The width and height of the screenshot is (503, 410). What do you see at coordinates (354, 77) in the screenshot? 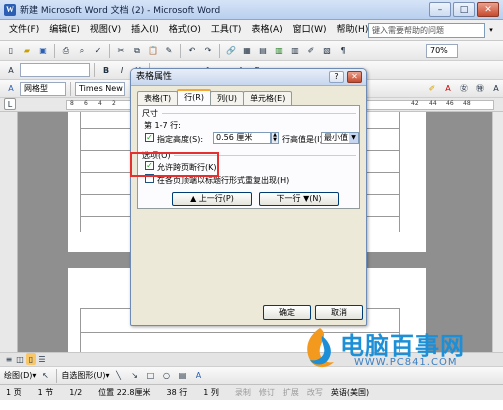
I see `dialog-close-icon: ✕` at bounding box center [354, 77].